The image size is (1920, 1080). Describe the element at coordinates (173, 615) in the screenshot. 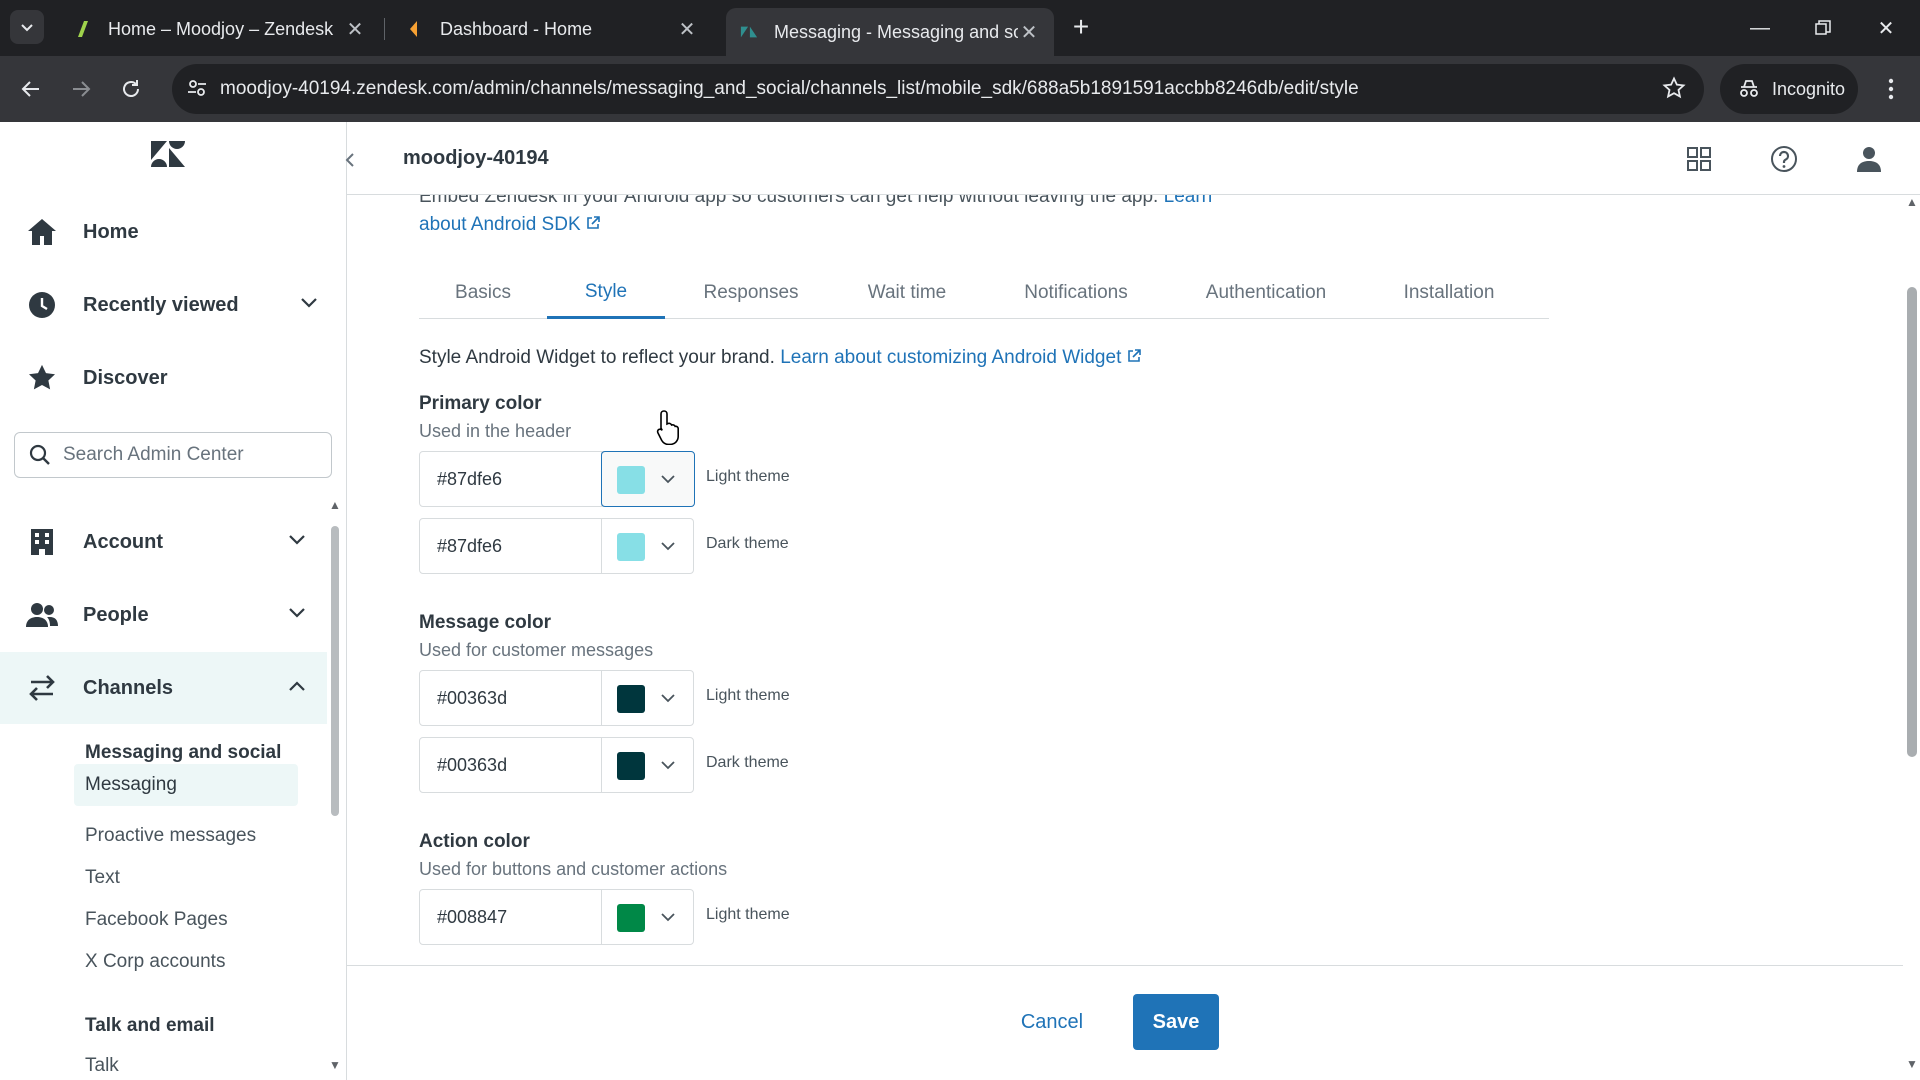

I see `sidebar-item-people: People` at that location.